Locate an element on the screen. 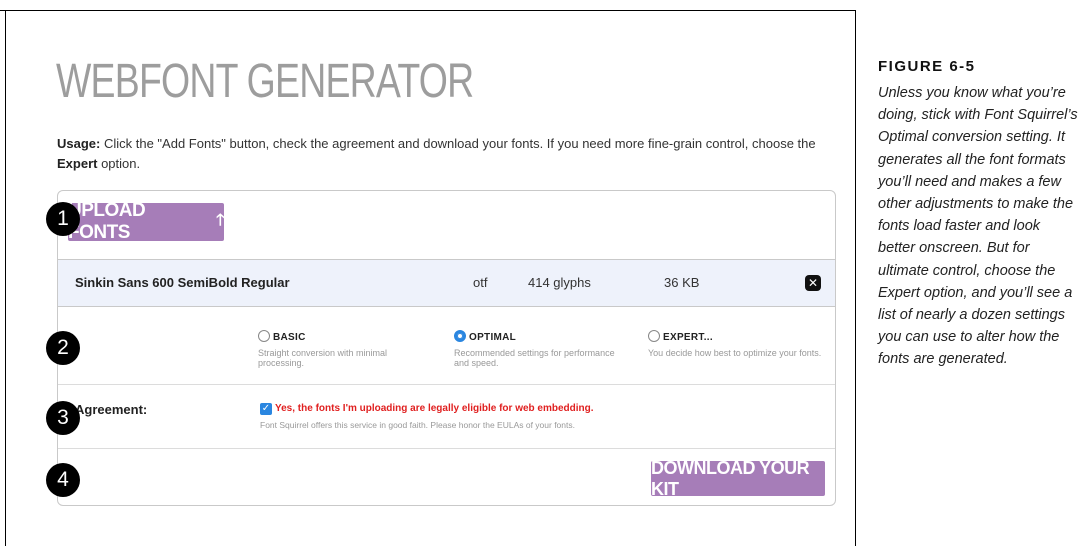  radio-basic is located at coordinates (264, 336).